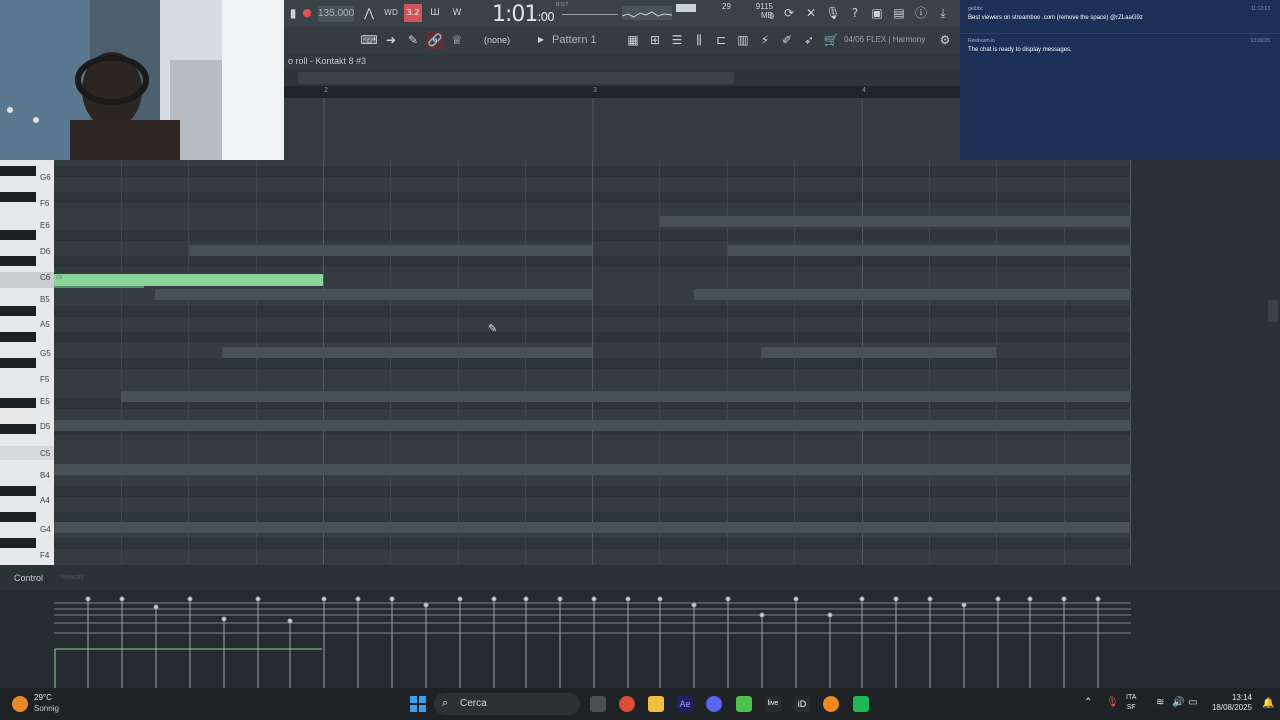 Image resolution: width=1280 pixels, height=720 pixels. What do you see at coordinates (598, 704) in the screenshot?
I see `task-view-icon` at bounding box center [598, 704].